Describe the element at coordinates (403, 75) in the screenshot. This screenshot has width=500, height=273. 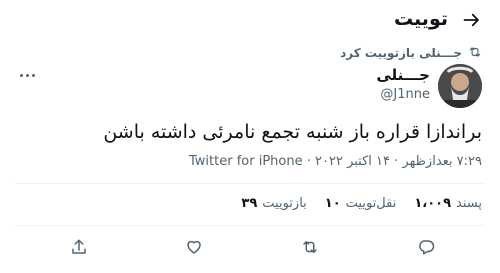
I see `author-name: جـــنلی` at that location.